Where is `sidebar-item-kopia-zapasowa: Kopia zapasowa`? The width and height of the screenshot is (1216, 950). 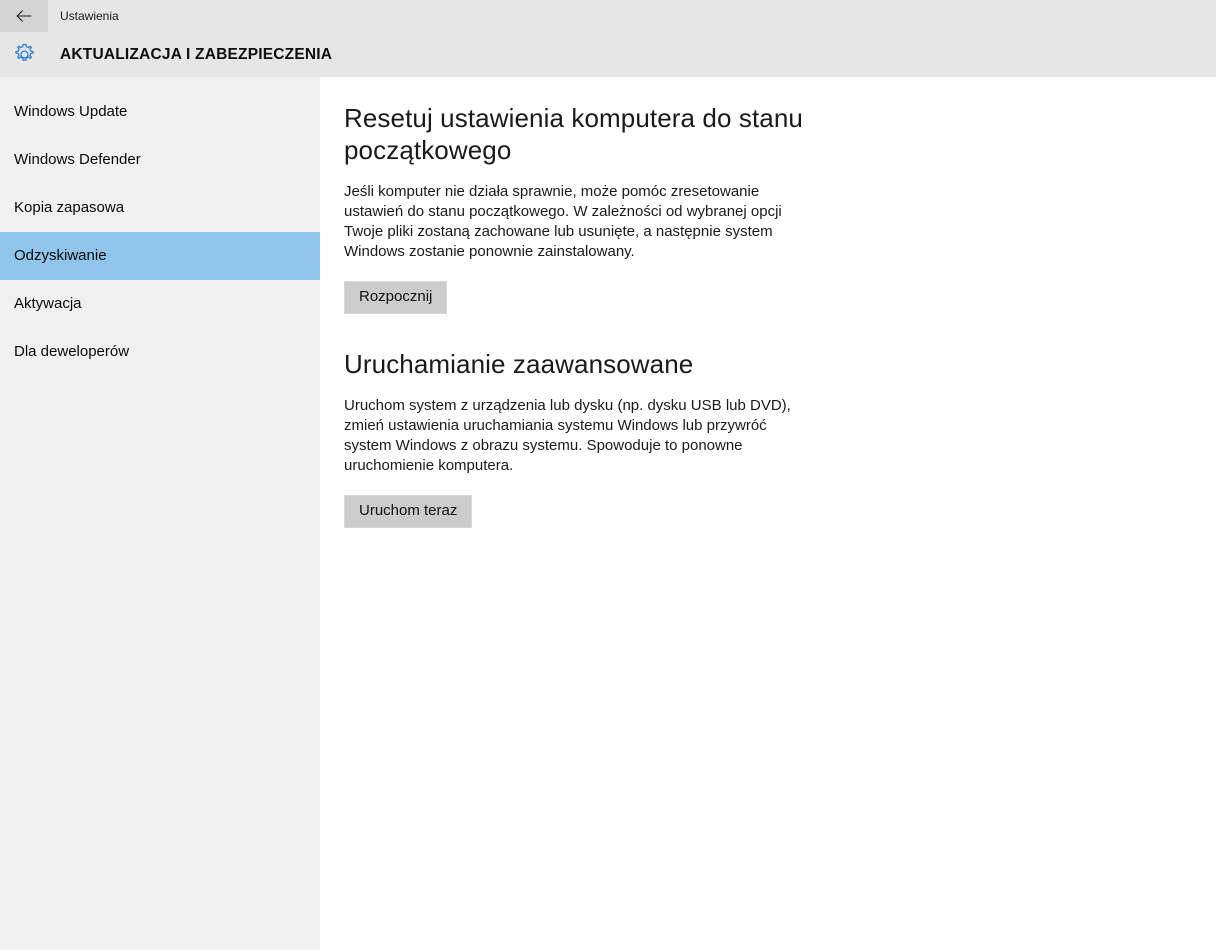 sidebar-item-kopia-zapasowa: Kopia zapasowa is located at coordinates (160, 208).